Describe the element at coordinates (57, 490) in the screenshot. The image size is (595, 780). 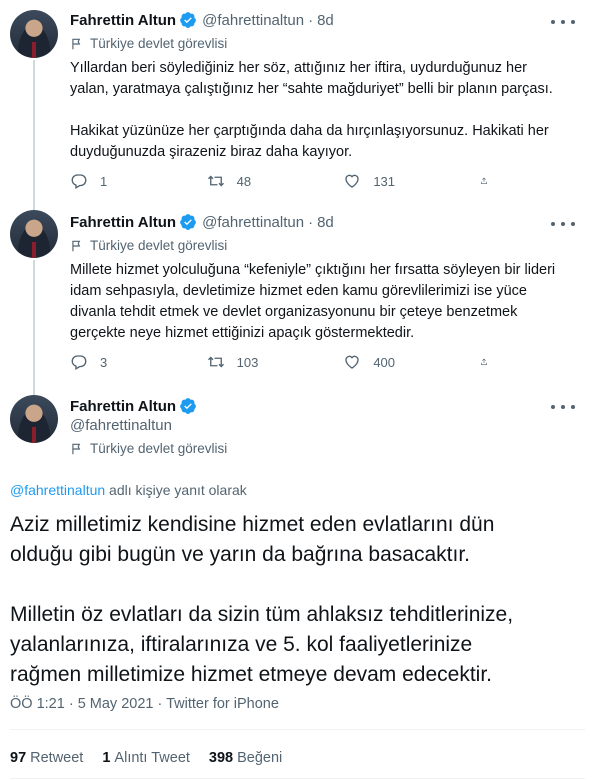
I see `reply-mention-link: @fahrettinaltun` at that location.